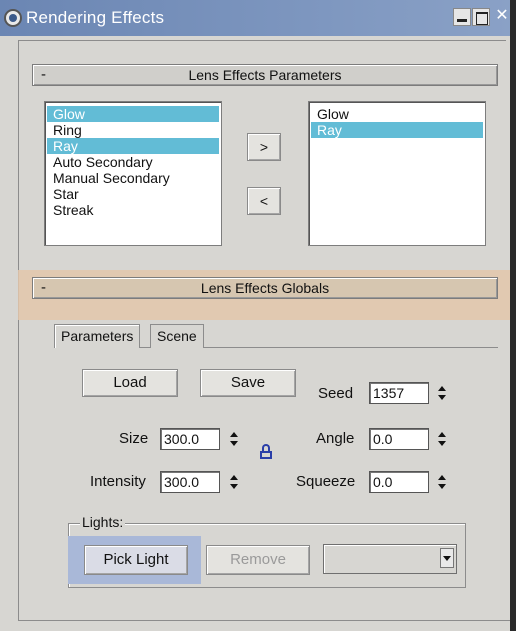 Image resolution: width=516 pixels, height=631 pixels. Describe the element at coordinates (118, 481) in the screenshot. I see `intensity-label: Intensity` at that location.